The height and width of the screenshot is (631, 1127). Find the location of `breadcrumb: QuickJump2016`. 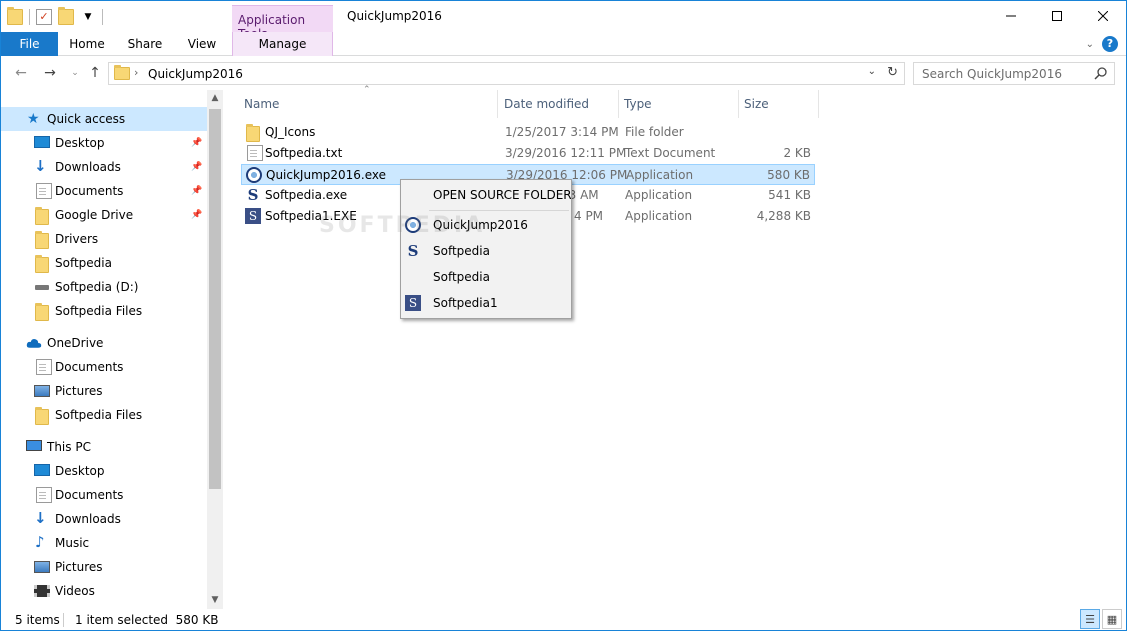

breadcrumb: QuickJump2016 is located at coordinates (195, 74).